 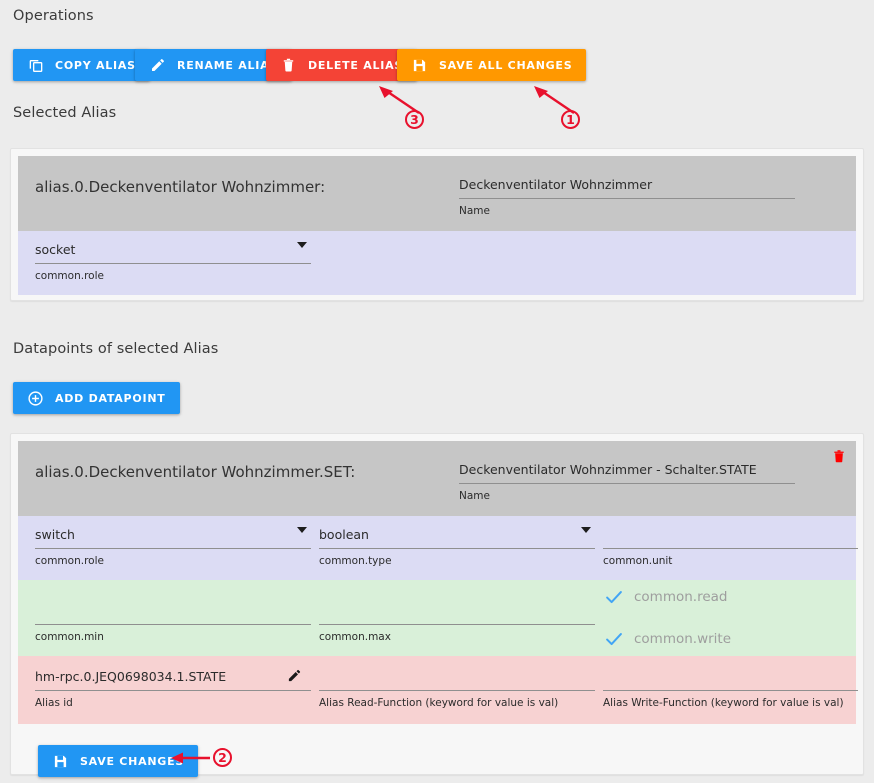 What do you see at coordinates (638, 561) in the screenshot?
I see `datapoint-unit-label: common.unit` at bounding box center [638, 561].